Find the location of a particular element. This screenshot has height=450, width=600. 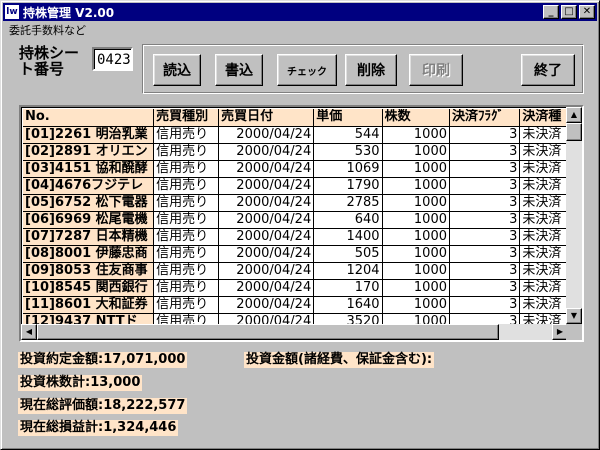

vertical-scroll-thumb is located at coordinates (574, 132).